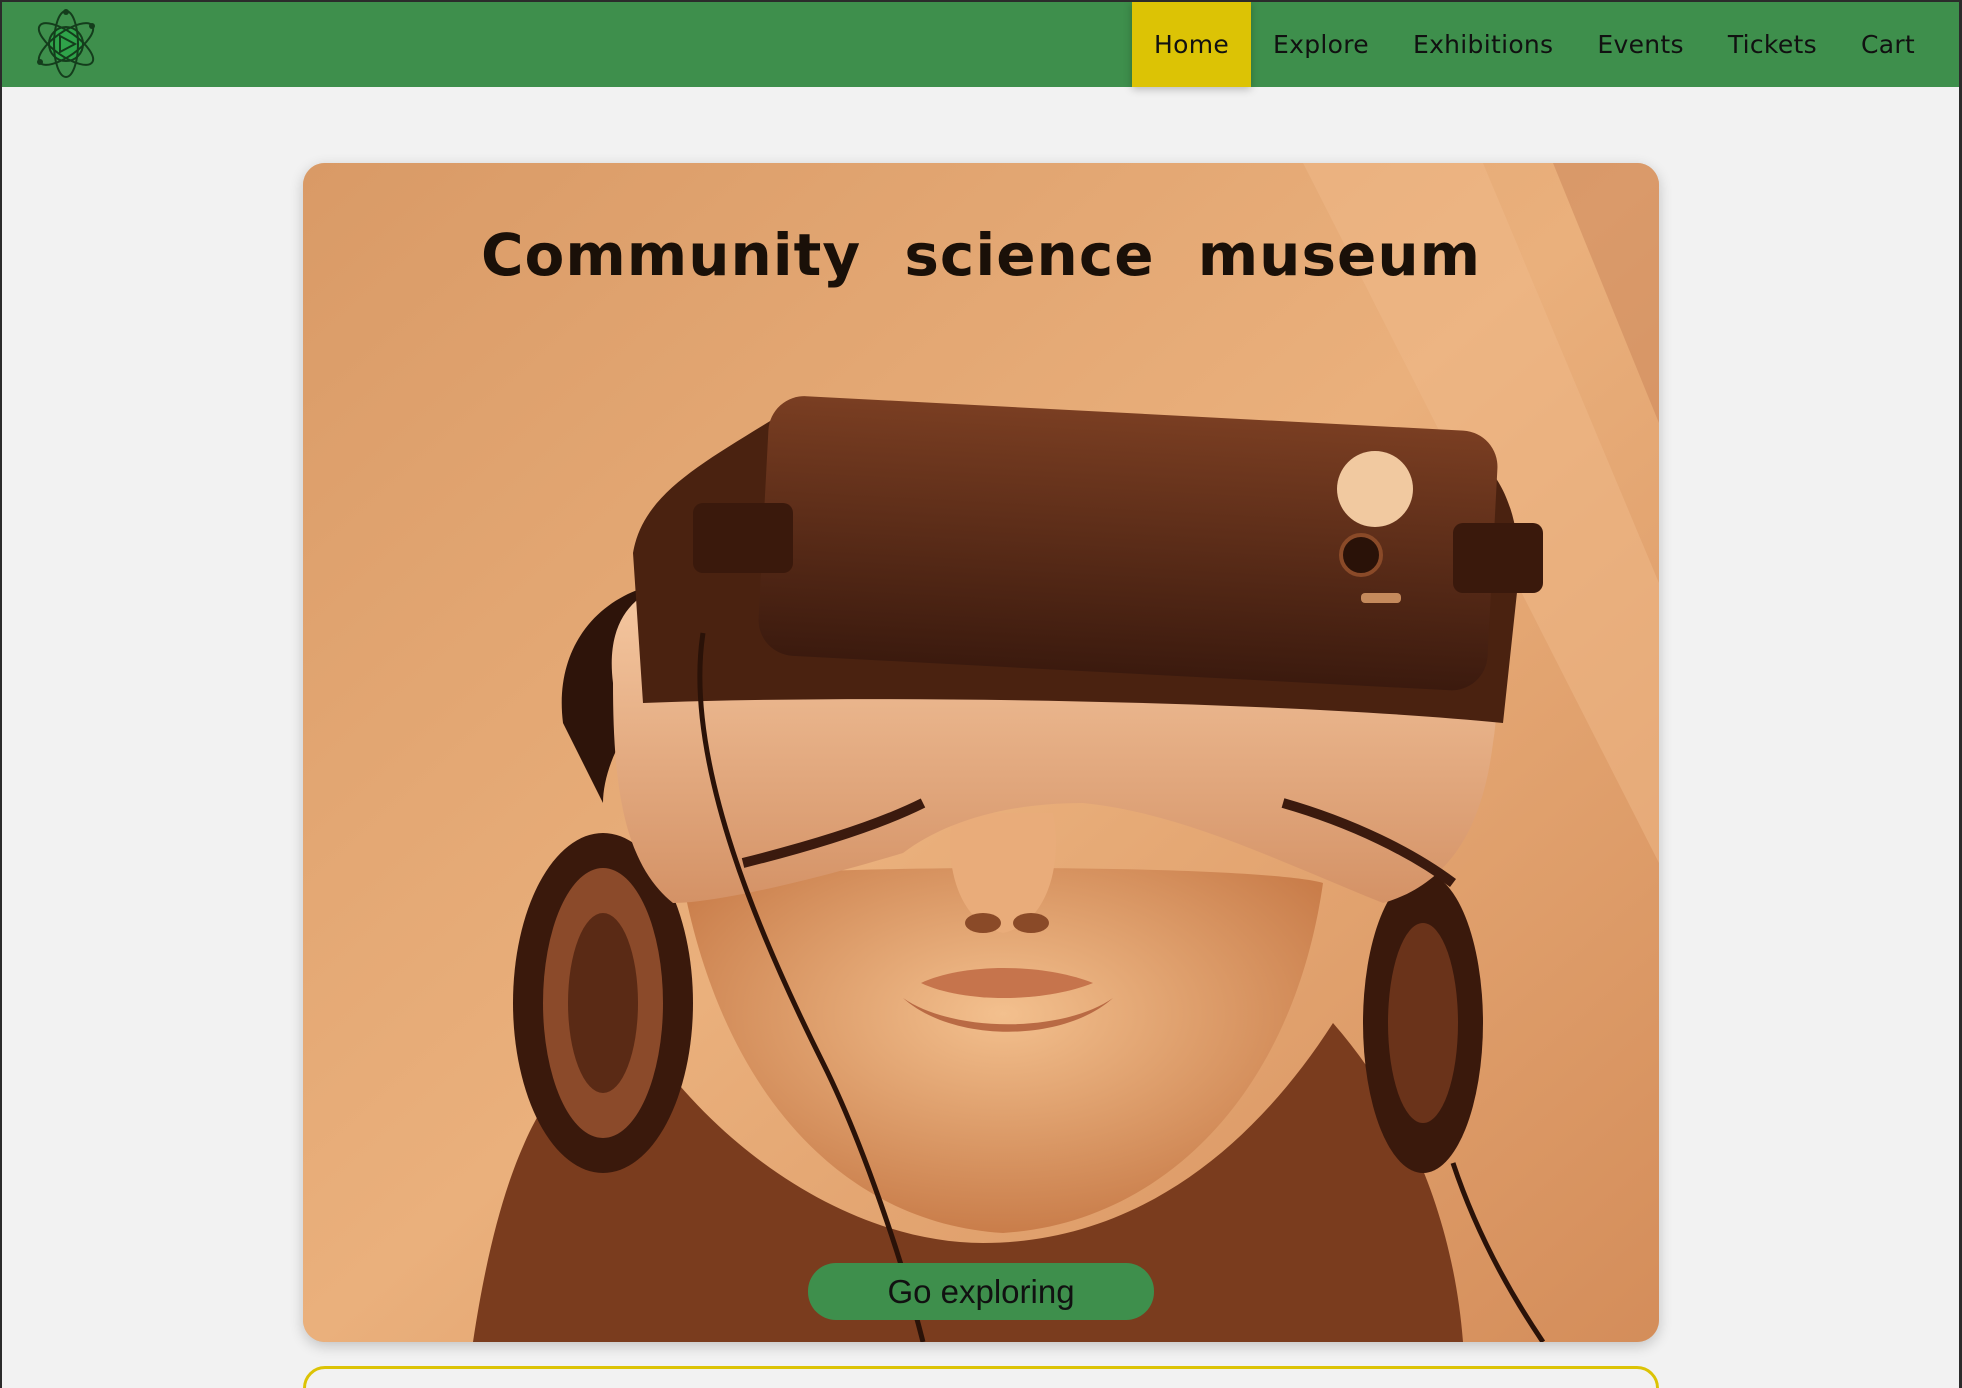 The width and height of the screenshot is (1962, 1388). Describe the element at coordinates (1192, 44) in the screenshot. I see `nav-home: Home` at that location.